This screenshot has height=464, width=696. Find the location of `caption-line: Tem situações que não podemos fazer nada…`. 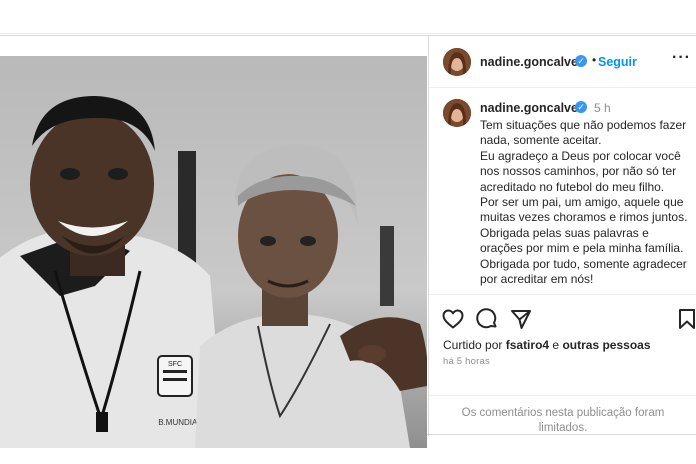

caption-line: Tem situações que não podemos fazer nada… is located at coordinates (583, 133).